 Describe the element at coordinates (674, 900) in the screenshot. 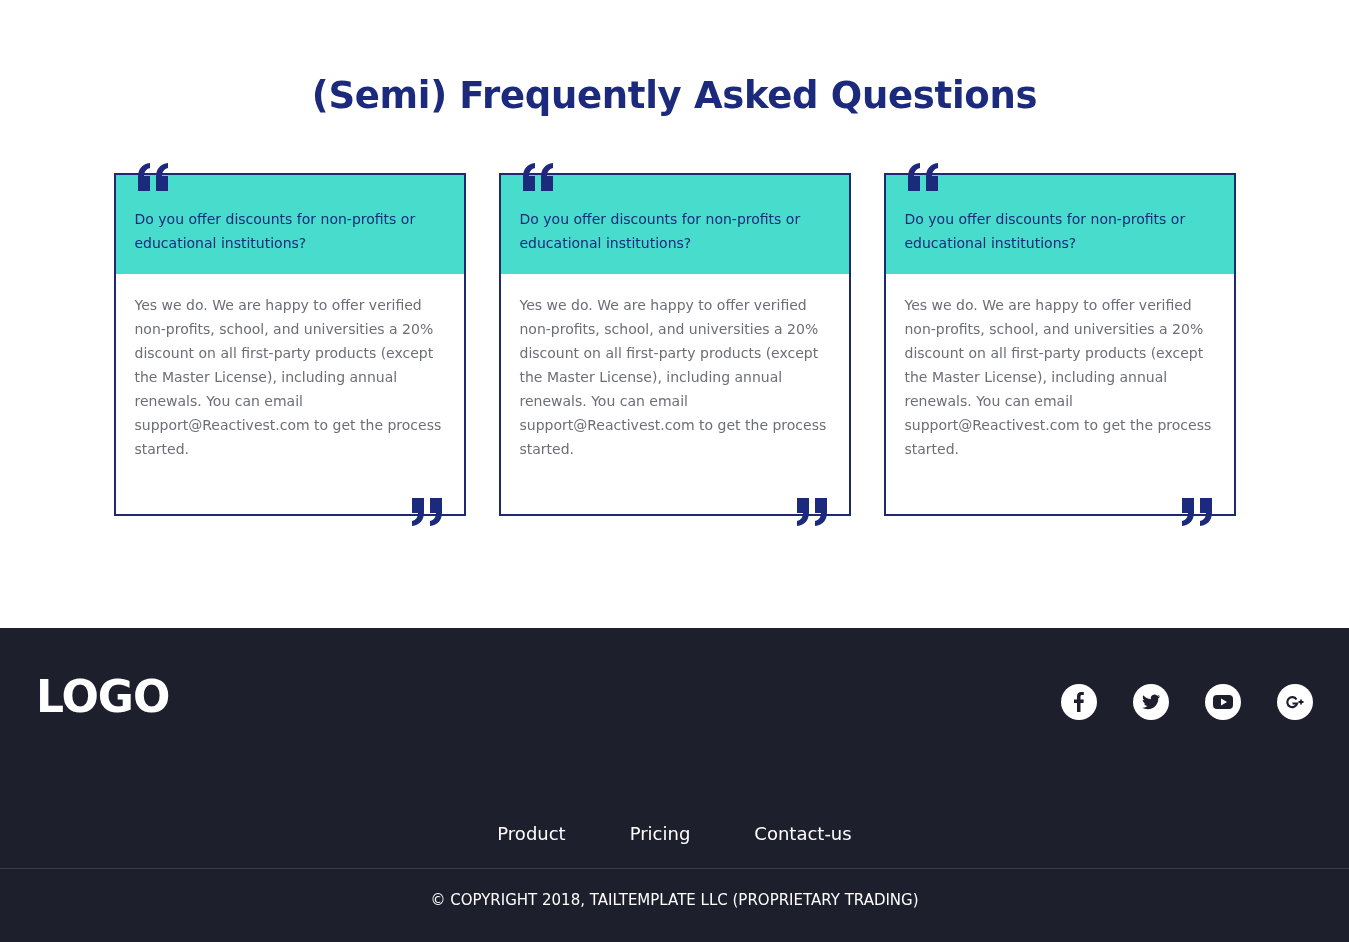

I see `copyright-text: © COPYRIGHT 2018, TAILTEMPLATE LLC (PROPRIETARY TRADING)` at that location.